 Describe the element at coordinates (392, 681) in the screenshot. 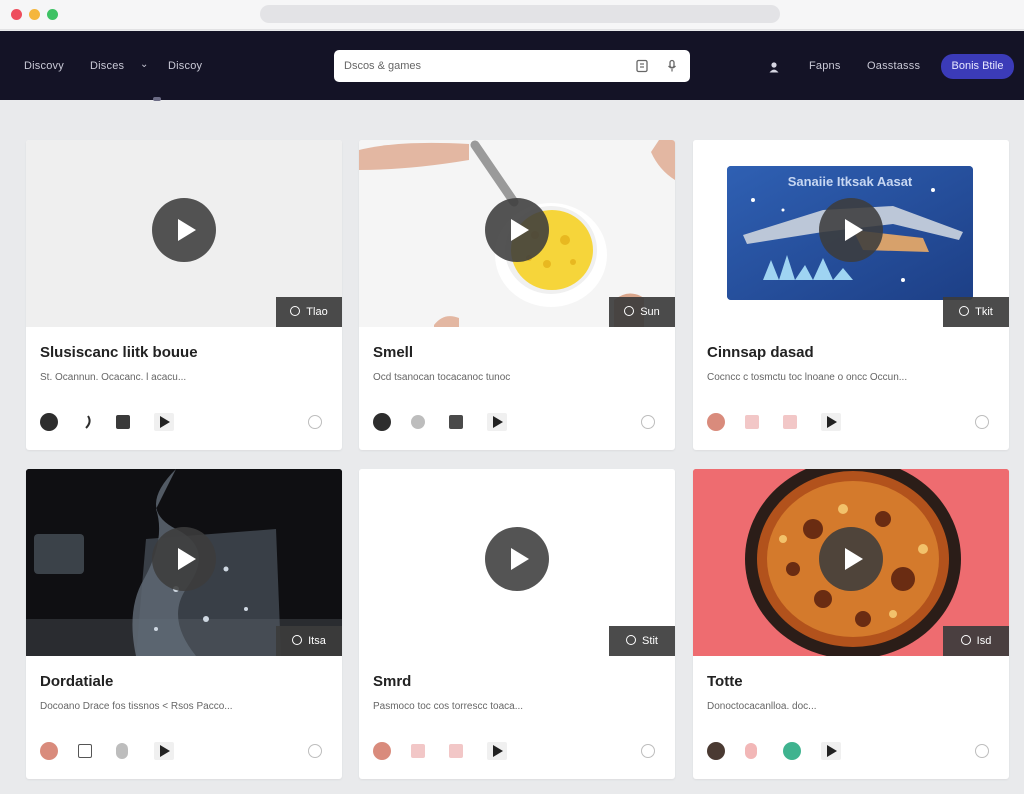

I see `card-title: Smrd` at that location.